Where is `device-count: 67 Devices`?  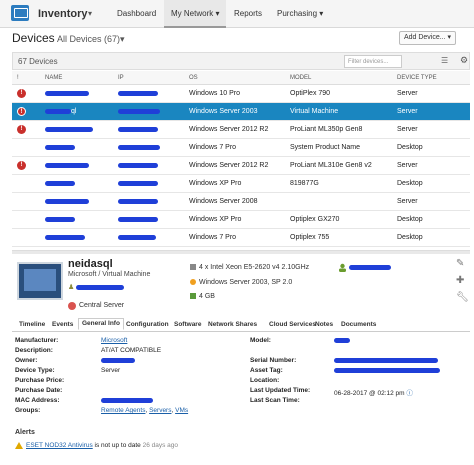 device-count: 67 Devices is located at coordinates (38, 61).